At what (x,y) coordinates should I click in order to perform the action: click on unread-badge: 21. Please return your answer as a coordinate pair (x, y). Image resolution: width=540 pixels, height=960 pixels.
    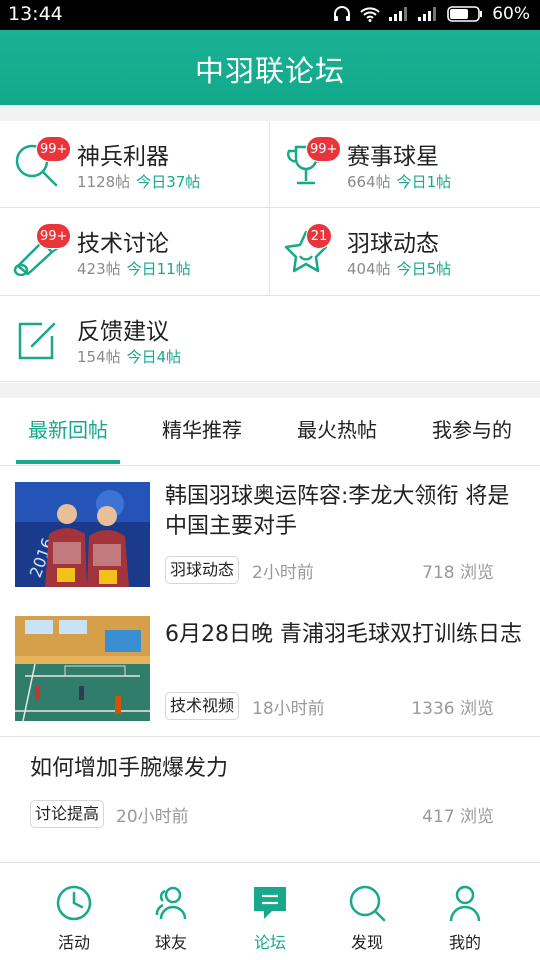
    Looking at the image, I should click on (319, 236).